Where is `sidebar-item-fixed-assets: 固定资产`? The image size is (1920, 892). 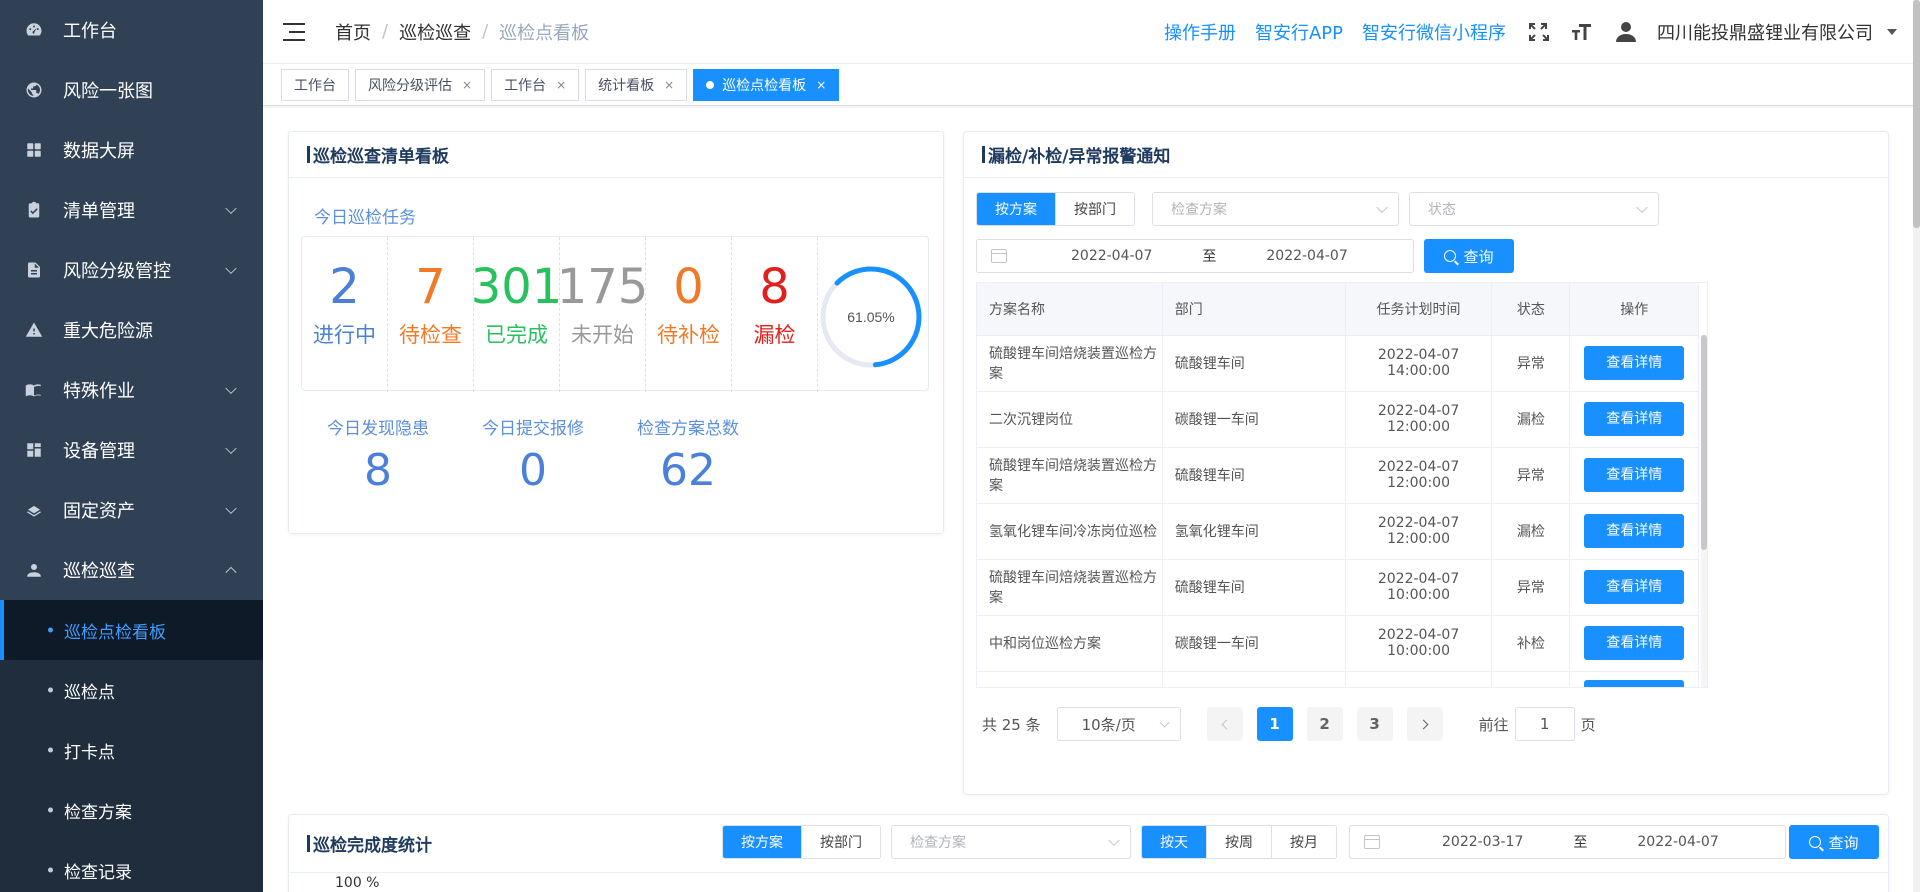 sidebar-item-fixed-assets: 固定资产 is located at coordinates (131, 510).